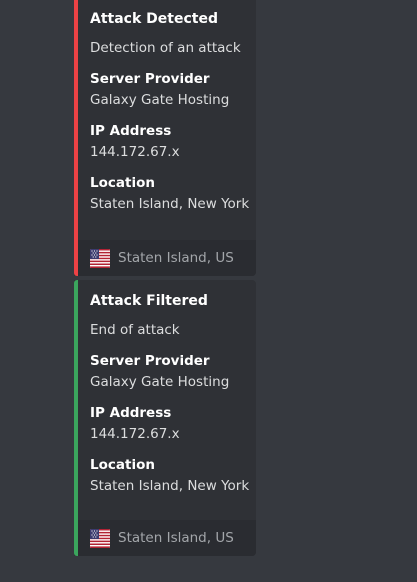  I want to click on embed-description: End of attack, so click(135, 330).